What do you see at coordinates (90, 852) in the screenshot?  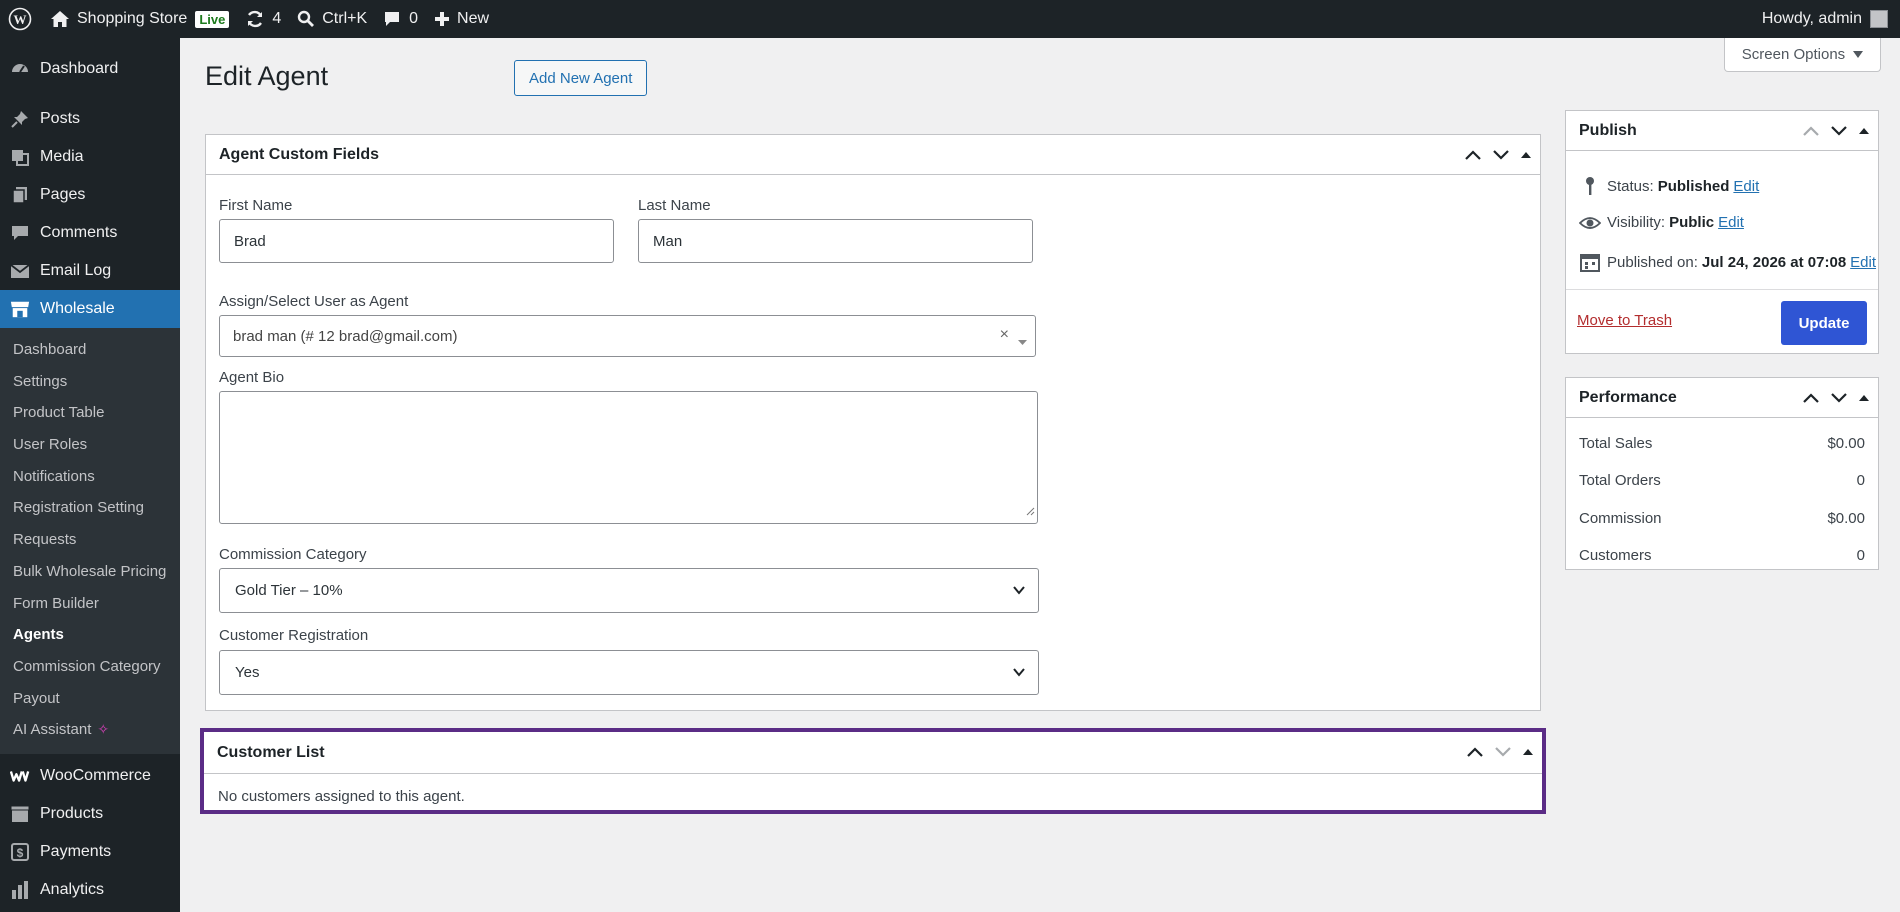 I see `menu-payments: $ Payments` at bounding box center [90, 852].